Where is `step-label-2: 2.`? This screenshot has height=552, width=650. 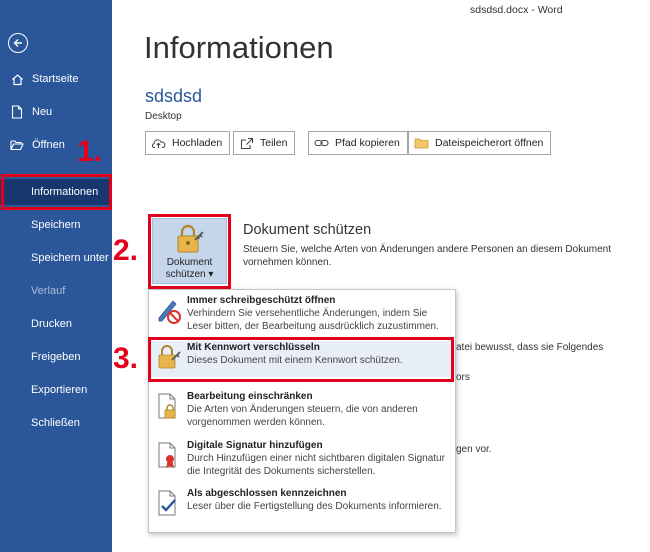
step-label-2: 2. is located at coordinates (126, 250).